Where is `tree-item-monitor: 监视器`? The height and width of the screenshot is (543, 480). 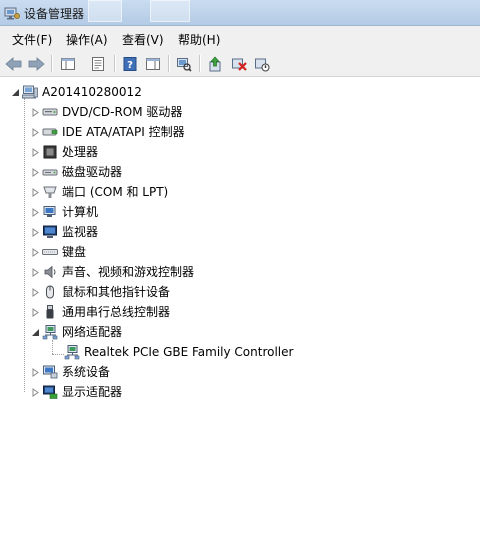 tree-item-monitor: 监视器 is located at coordinates (64, 232).